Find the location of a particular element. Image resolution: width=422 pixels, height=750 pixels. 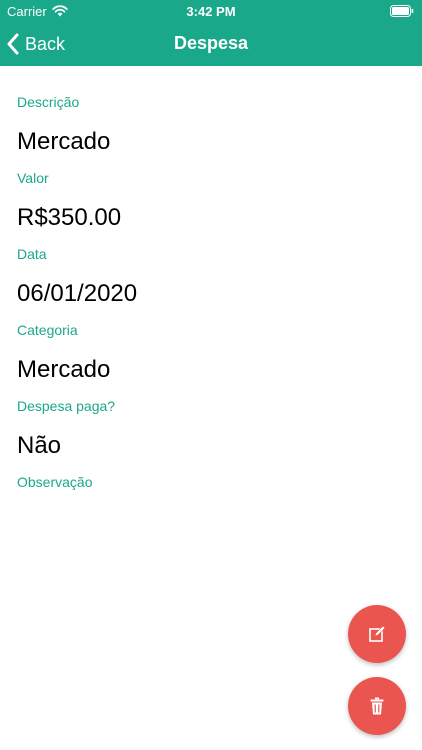

status-time: 3:42 PM is located at coordinates (211, 11).